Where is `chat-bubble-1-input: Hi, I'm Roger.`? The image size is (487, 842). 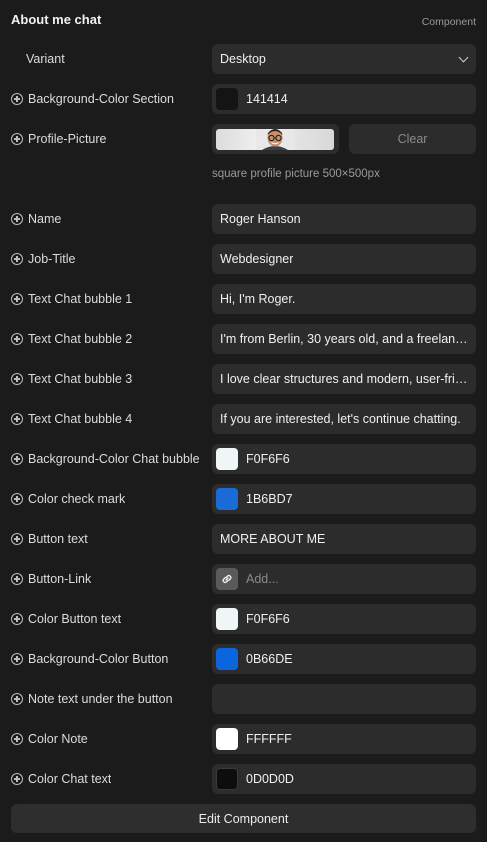 chat-bubble-1-input: Hi, I'm Roger. is located at coordinates (344, 299).